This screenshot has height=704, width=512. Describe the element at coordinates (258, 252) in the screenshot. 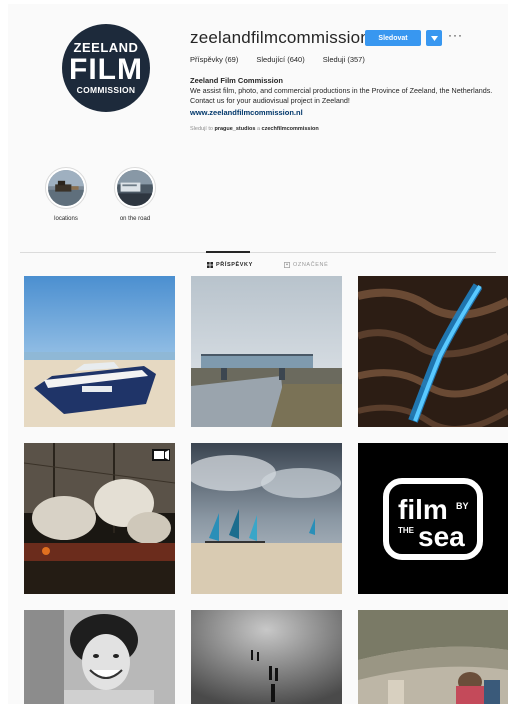

I see `tabs-divider` at that location.